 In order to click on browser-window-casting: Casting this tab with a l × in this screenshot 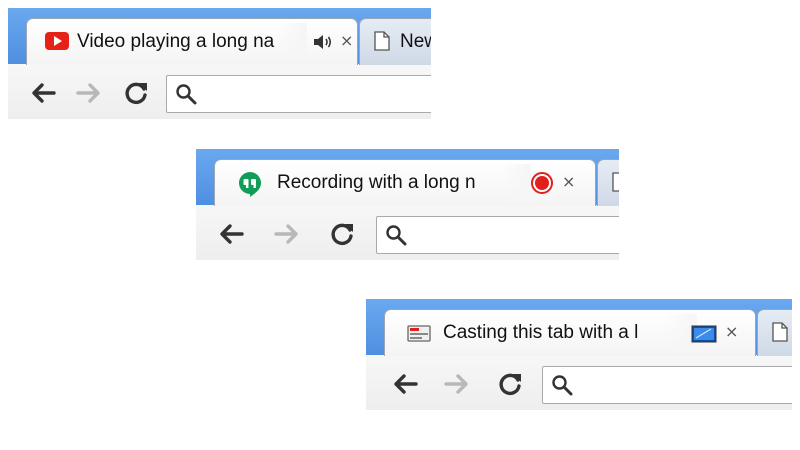, I will do `click(579, 362)`.